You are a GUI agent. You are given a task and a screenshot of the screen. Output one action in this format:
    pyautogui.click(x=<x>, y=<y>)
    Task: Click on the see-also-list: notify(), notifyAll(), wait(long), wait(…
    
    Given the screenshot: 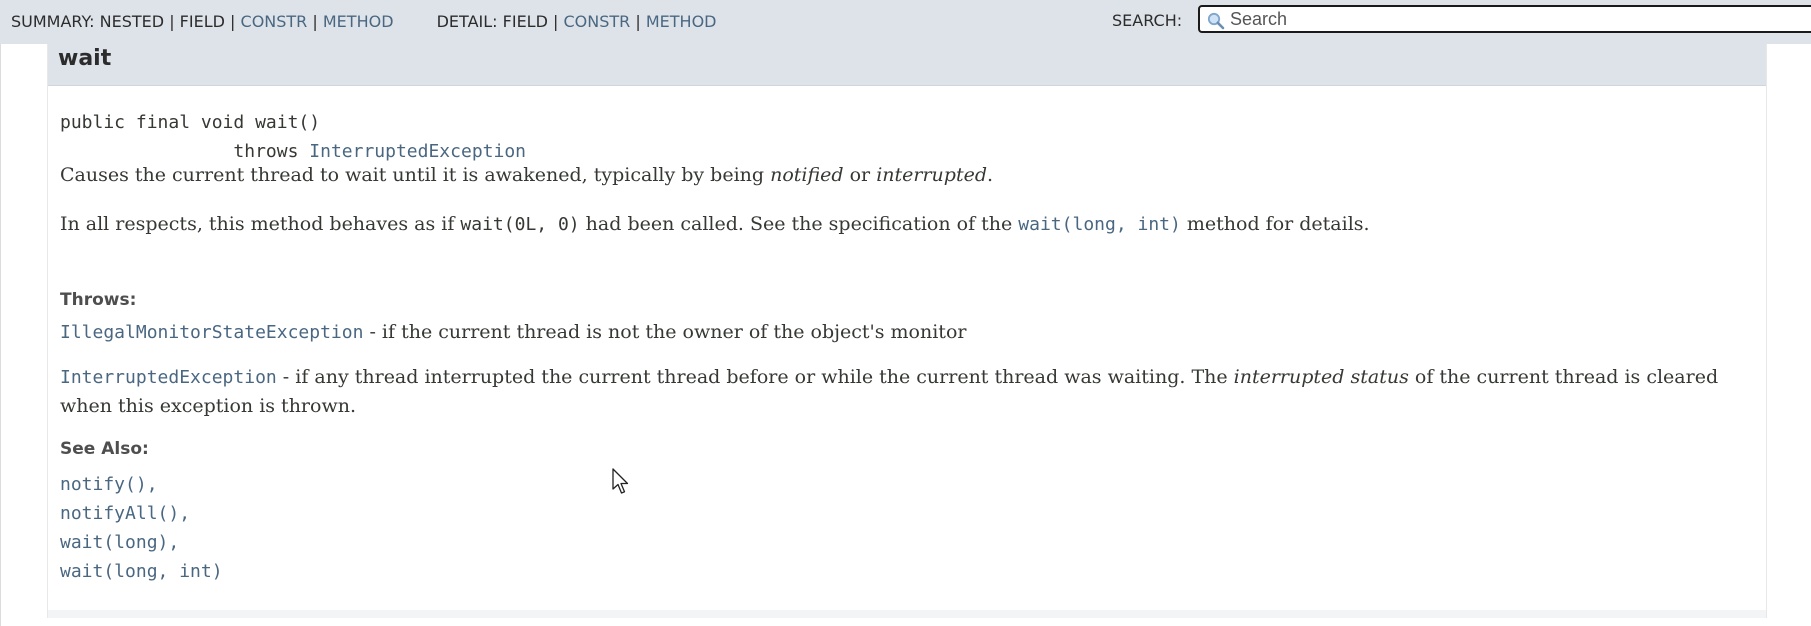 What is the action you would take?
    pyautogui.click(x=141, y=528)
    